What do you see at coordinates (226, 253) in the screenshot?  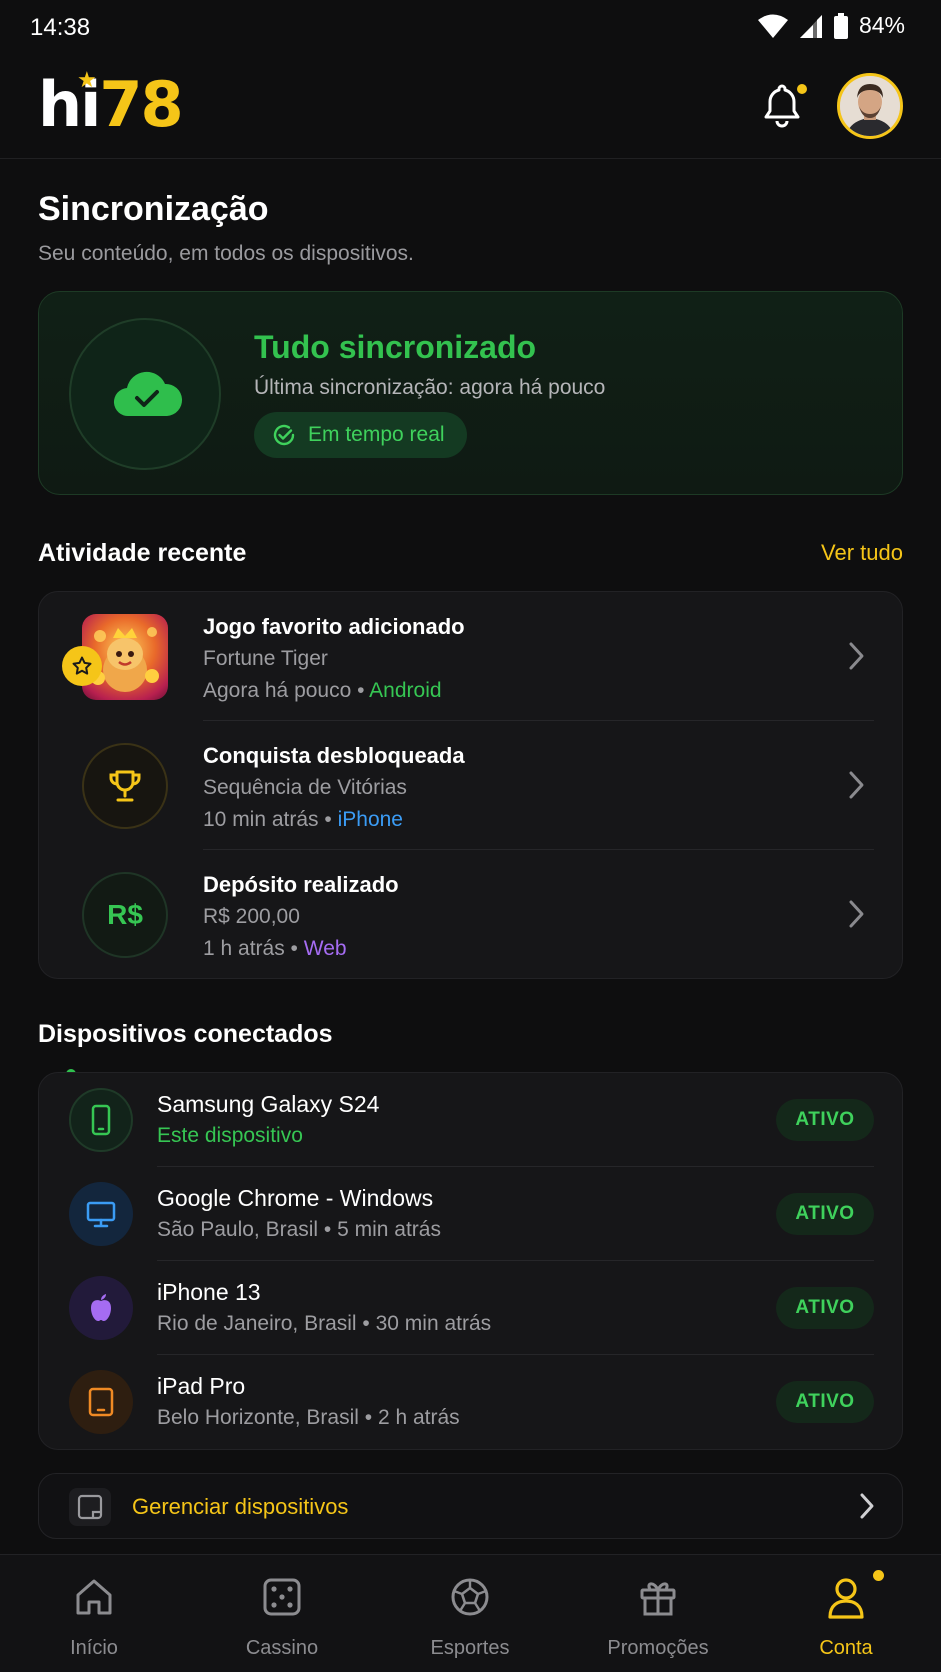 I see `page-subtitle: Seu conteúdo, em todos os dispositivos.` at bounding box center [226, 253].